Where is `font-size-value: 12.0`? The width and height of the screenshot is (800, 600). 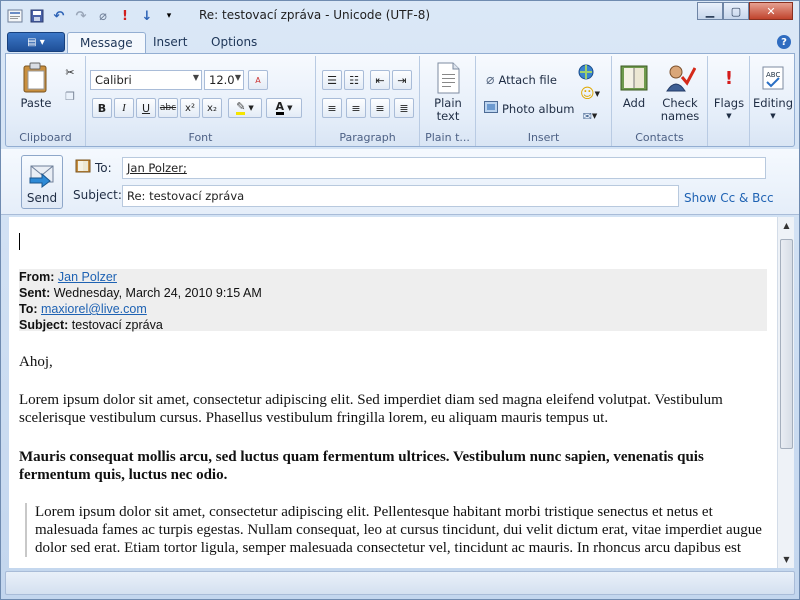
font-size-value: 12.0 is located at coordinates (222, 80).